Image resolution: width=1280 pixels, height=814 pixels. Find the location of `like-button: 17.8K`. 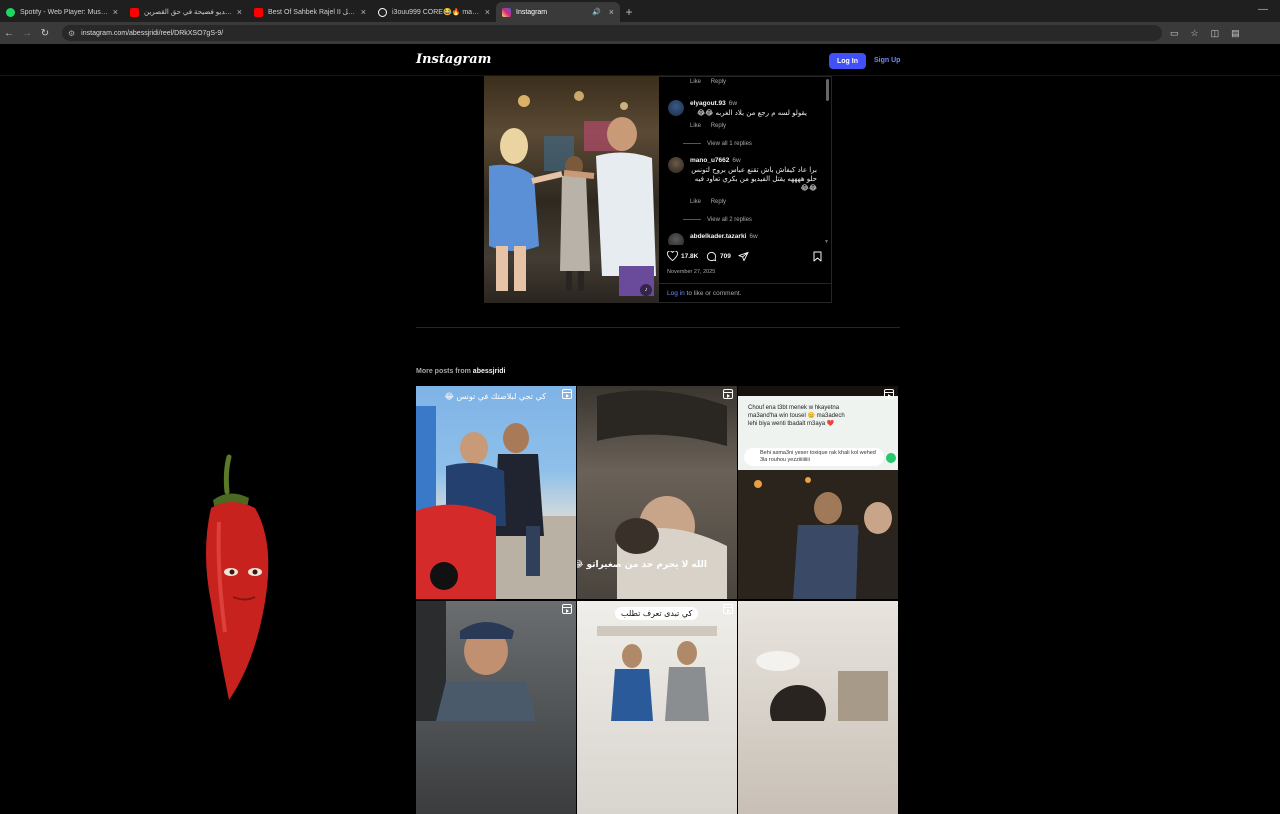

like-button: 17.8K is located at coordinates (682, 256).